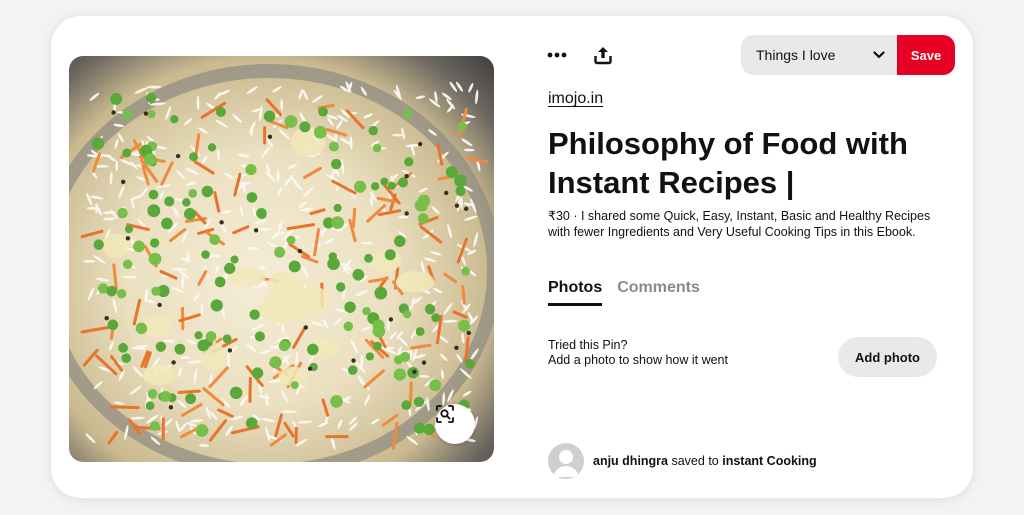  Describe the element at coordinates (879, 55) in the screenshot. I see `chevron-down-icon` at that location.